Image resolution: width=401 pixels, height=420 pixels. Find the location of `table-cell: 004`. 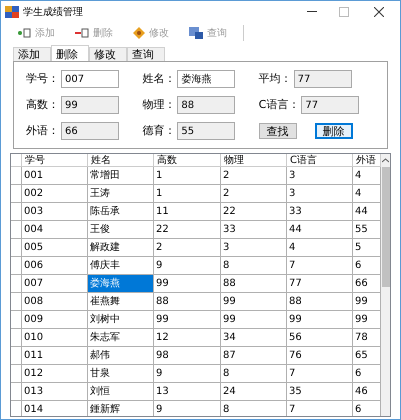

table-cell: 004 is located at coordinates (55, 229).